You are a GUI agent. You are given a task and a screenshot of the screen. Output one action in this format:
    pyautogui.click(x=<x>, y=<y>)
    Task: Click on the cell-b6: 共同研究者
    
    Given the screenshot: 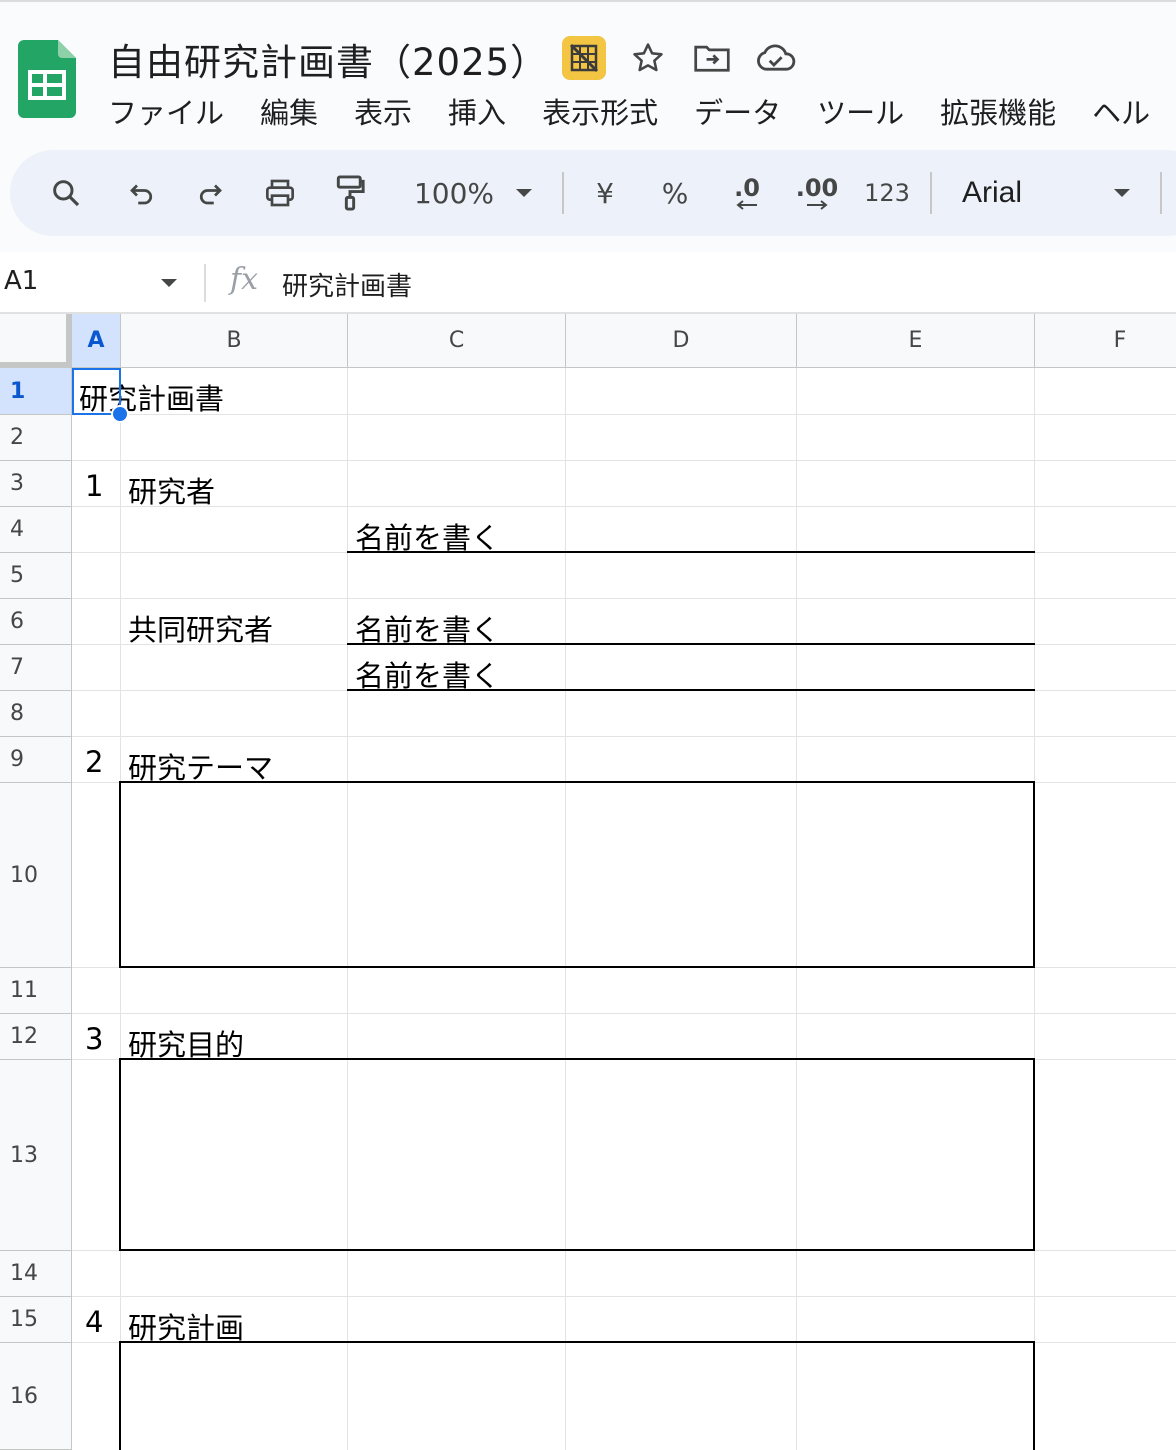 What is the action you would take?
    pyautogui.click(x=200, y=628)
    